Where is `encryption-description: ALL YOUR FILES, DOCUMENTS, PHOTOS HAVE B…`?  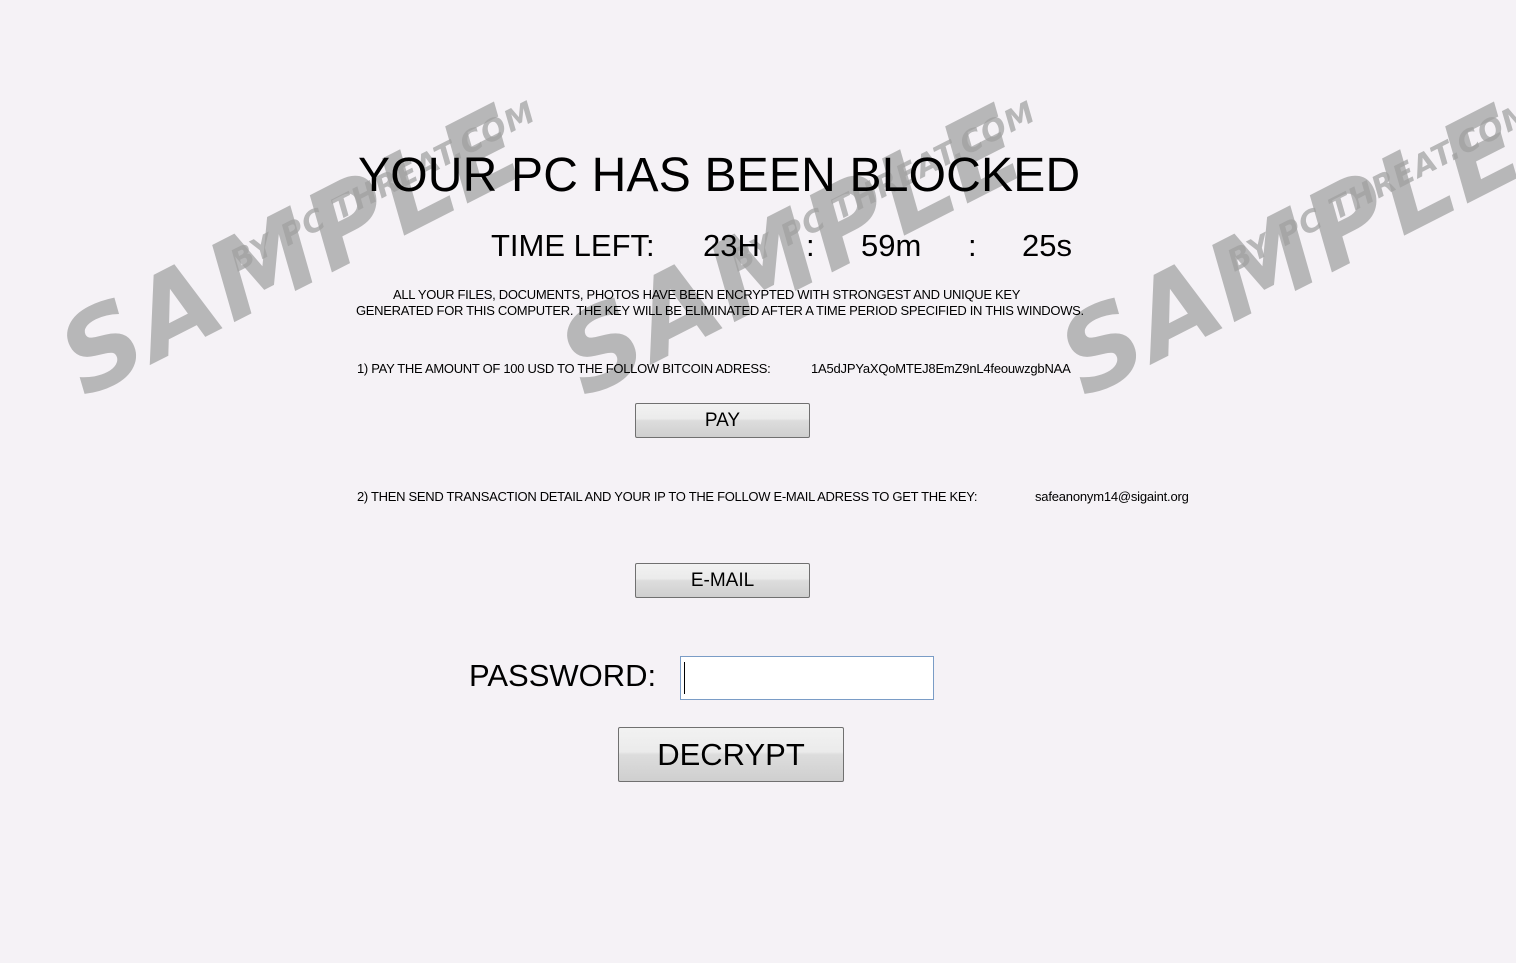 encryption-description: ALL YOUR FILES, DOCUMENTS, PHOTOS HAVE B… is located at coordinates (751, 303).